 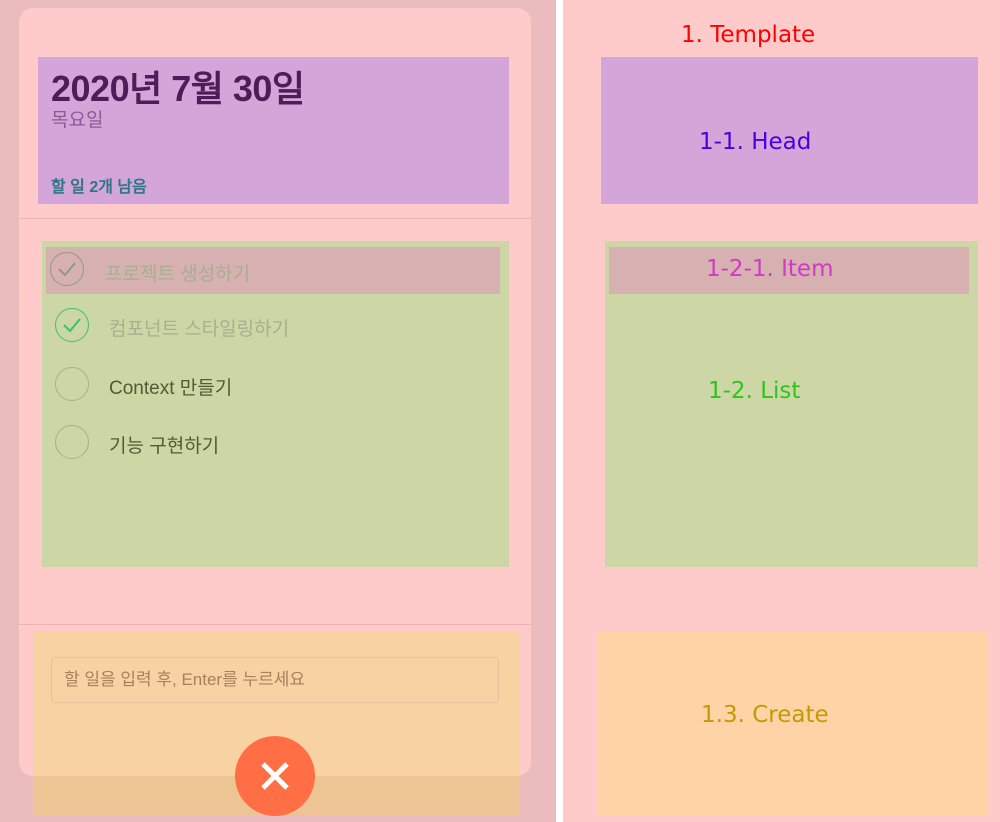 I want to click on list-label: 1-2. List, so click(x=754, y=391).